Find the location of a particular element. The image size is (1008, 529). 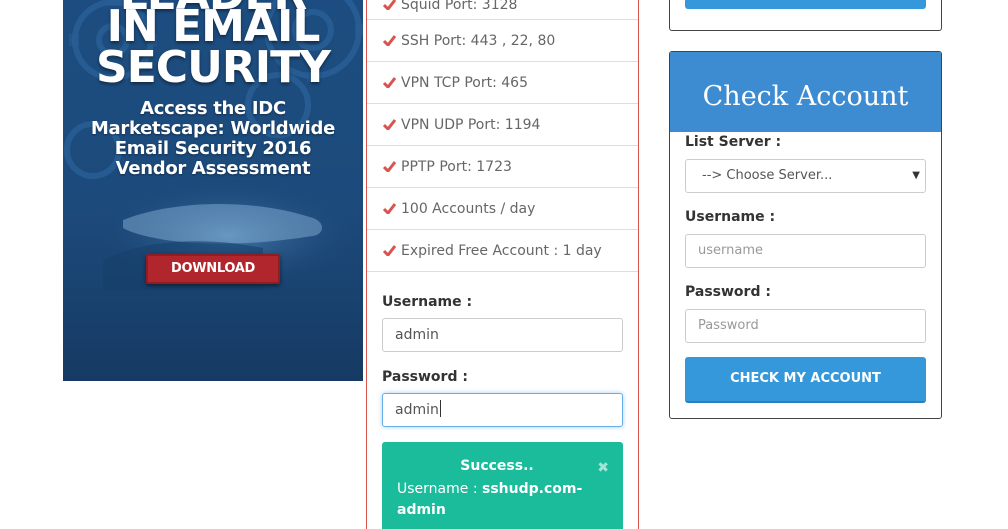

check-password-input: Password is located at coordinates (805, 326).